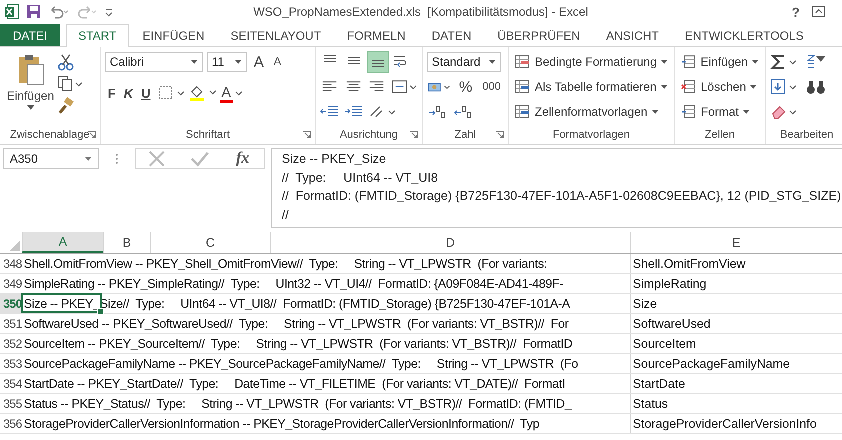  Describe the element at coordinates (11, 403) in the screenshot. I see `row-header: 355` at that location.